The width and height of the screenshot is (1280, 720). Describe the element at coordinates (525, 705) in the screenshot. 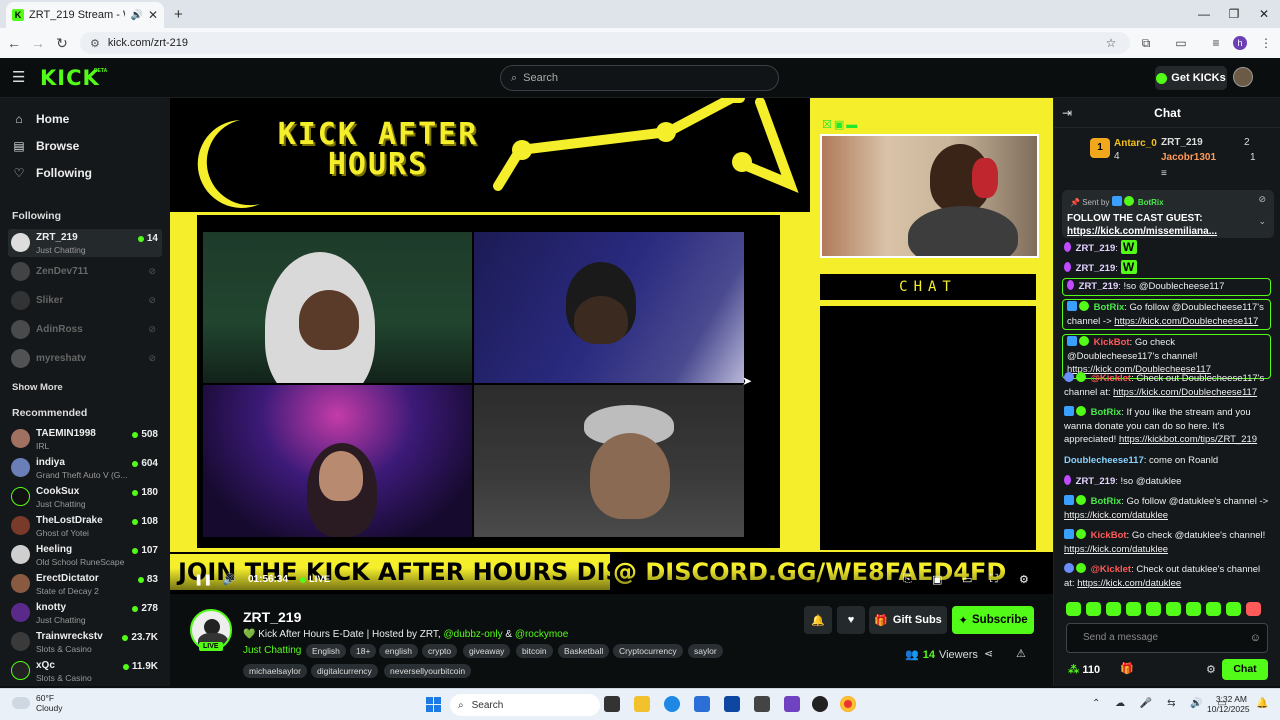

I see `taskbar-search: ⌕ Search` at that location.